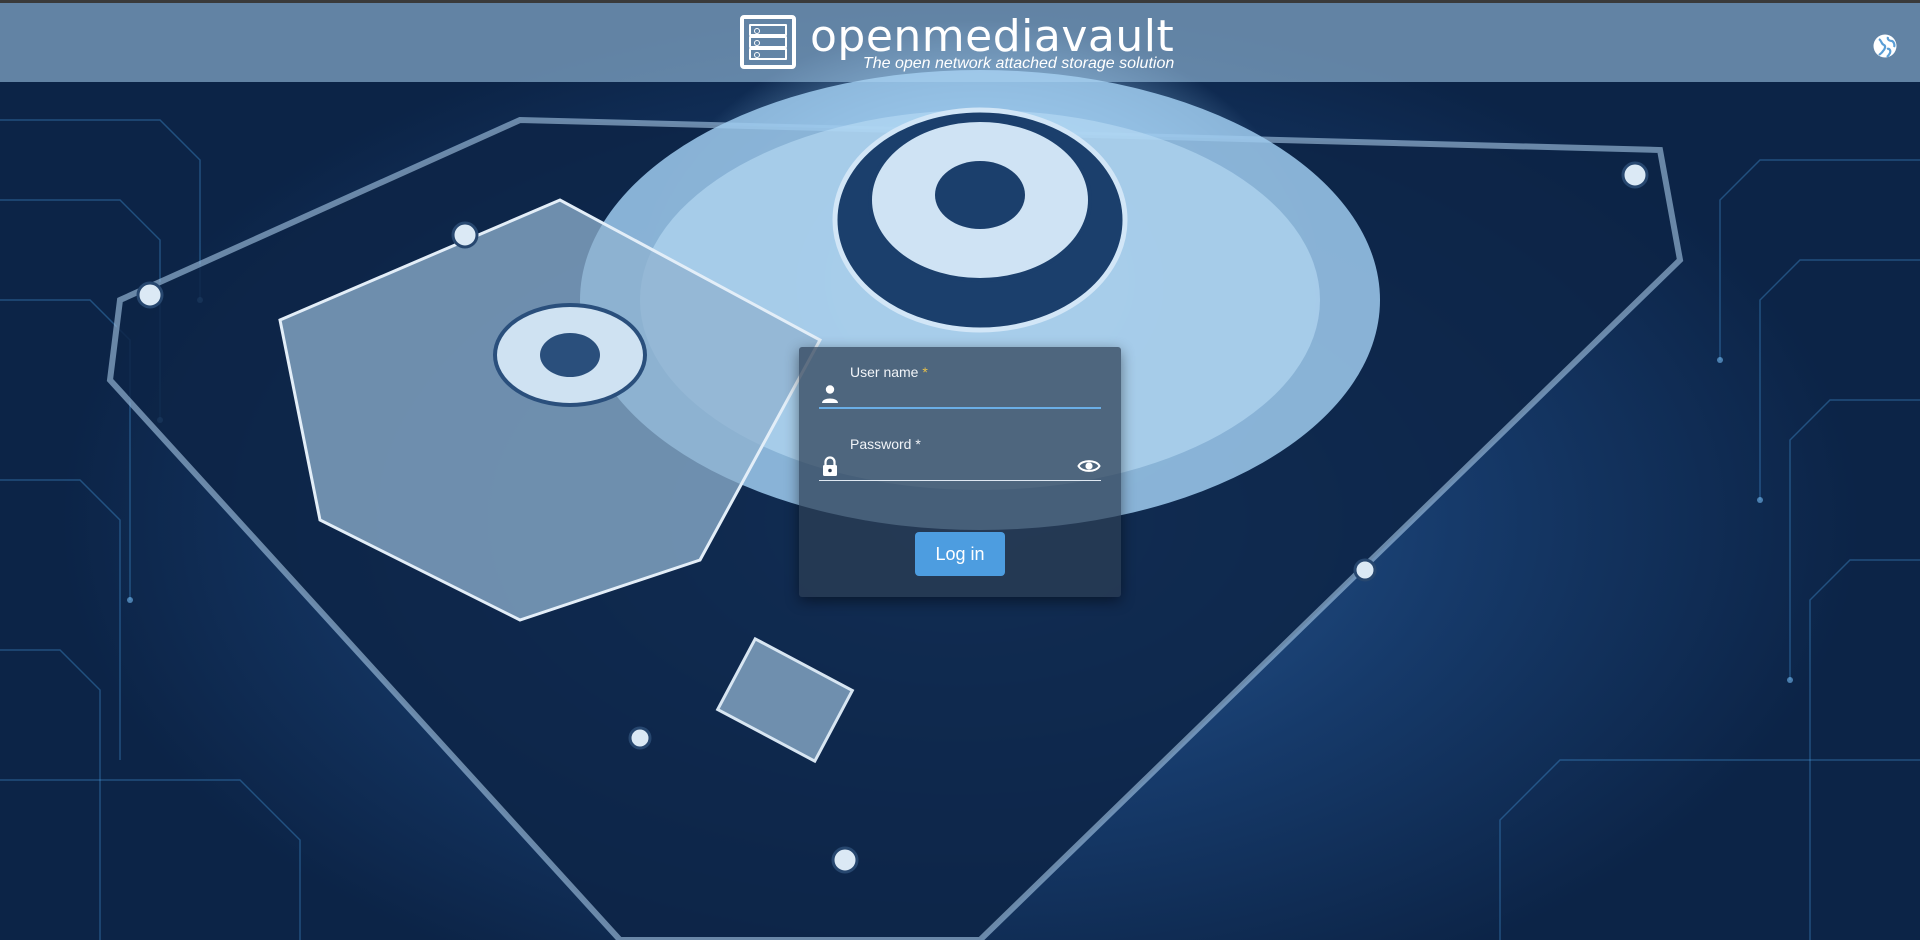  What do you see at coordinates (885, 444) in the screenshot?
I see `password-label: Password *` at bounding box center [885, 444].